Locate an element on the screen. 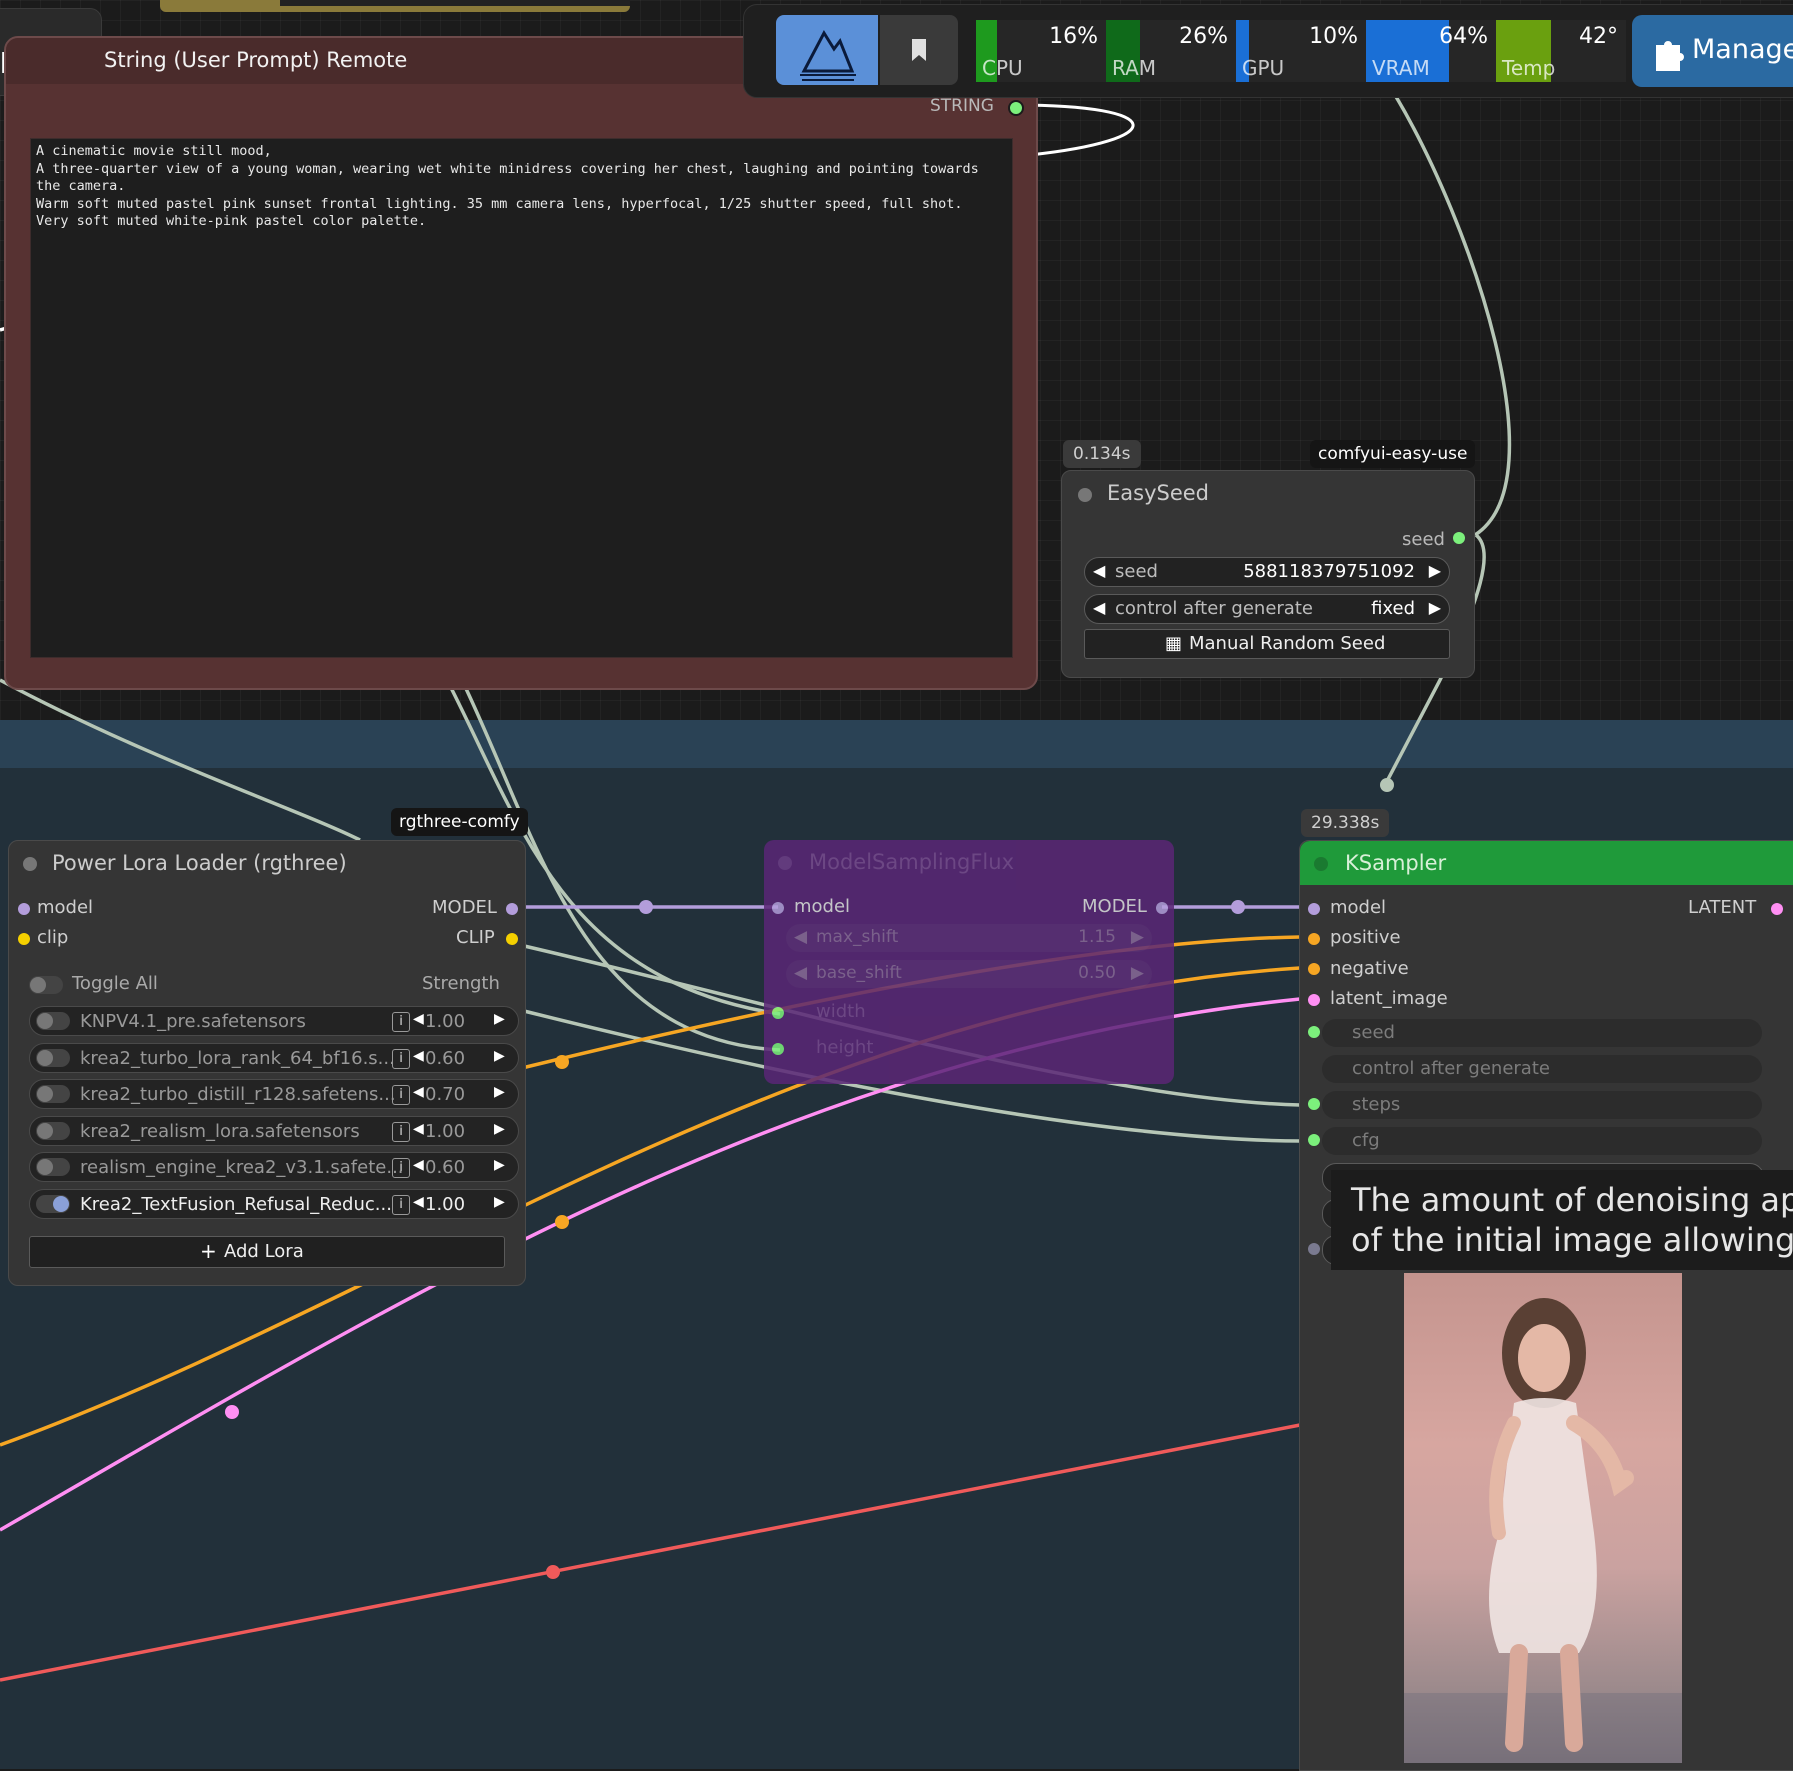 Image resolution: width=1793 pixels, height=1771 pixels. height-input-port is located at coordinates (778, 1049).